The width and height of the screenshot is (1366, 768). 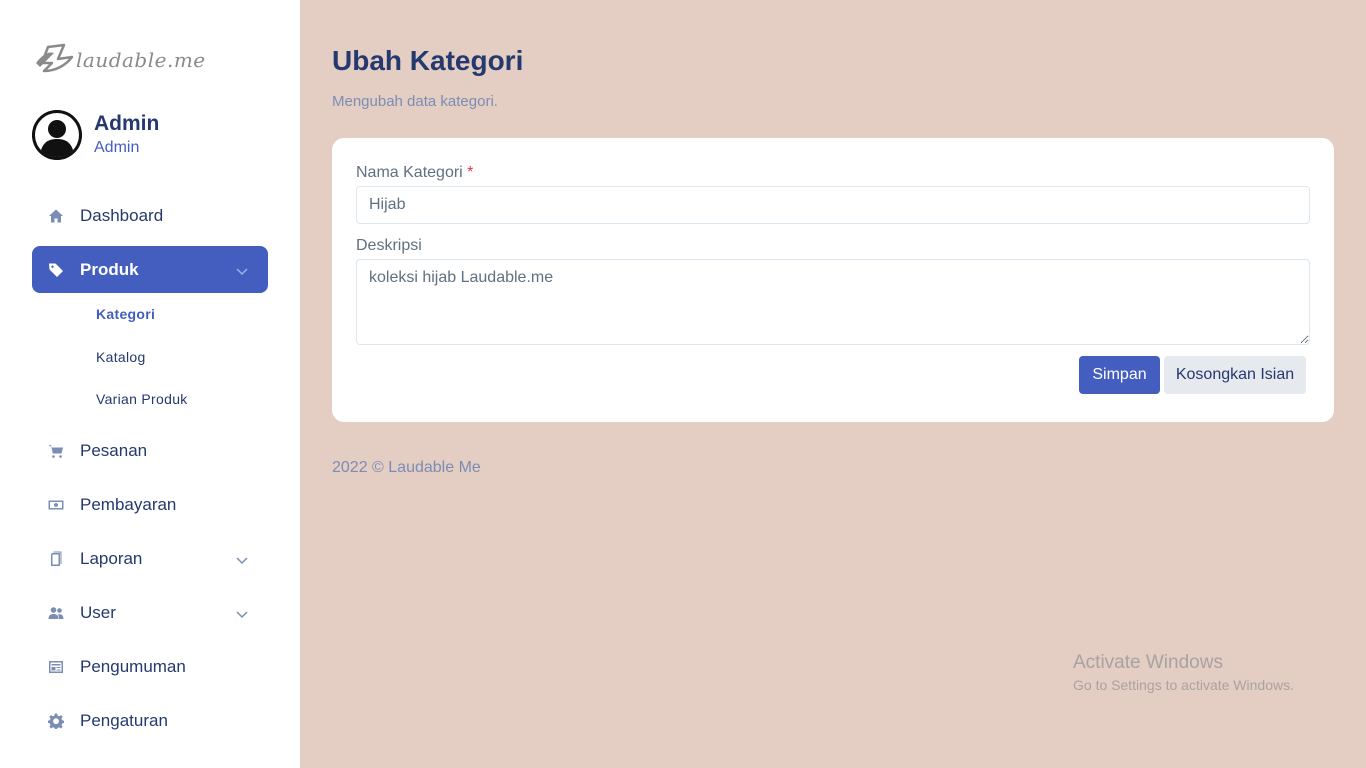 I want to click on logo: laudable.me, so click(x=119, y=58).